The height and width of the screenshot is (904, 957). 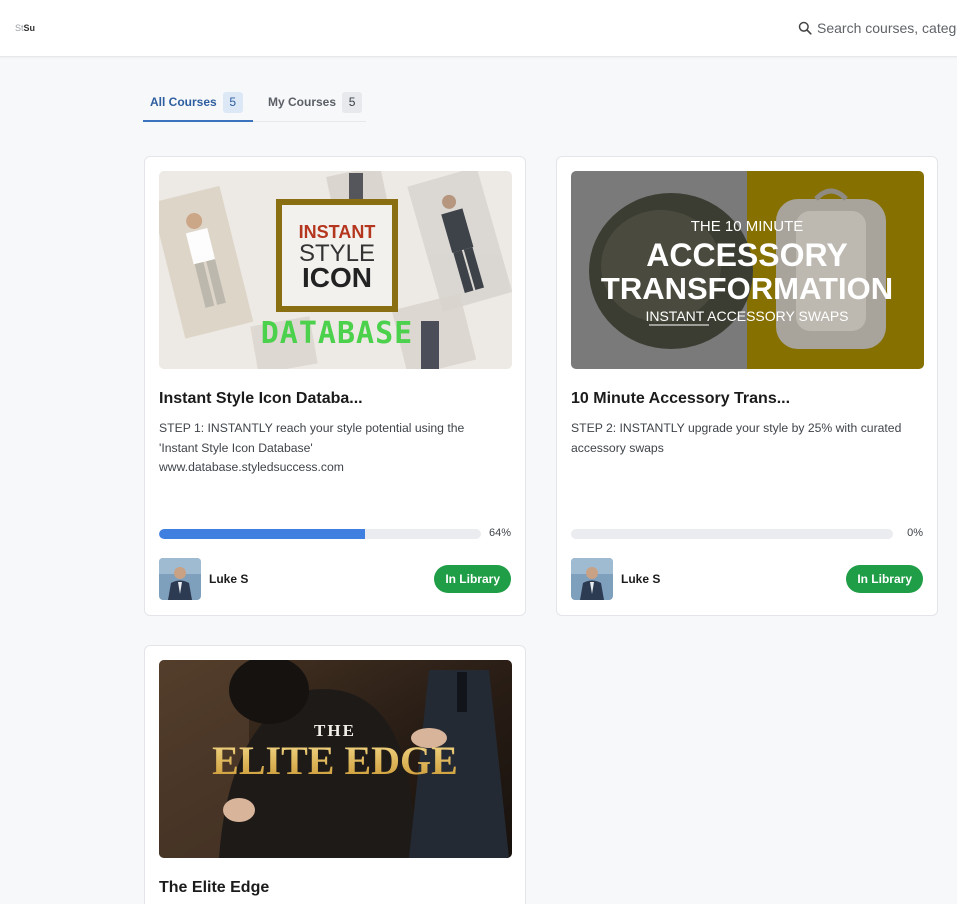 I want to click on thumb-text-1: THE 10 MINUTE, so click(x=747, y=226).